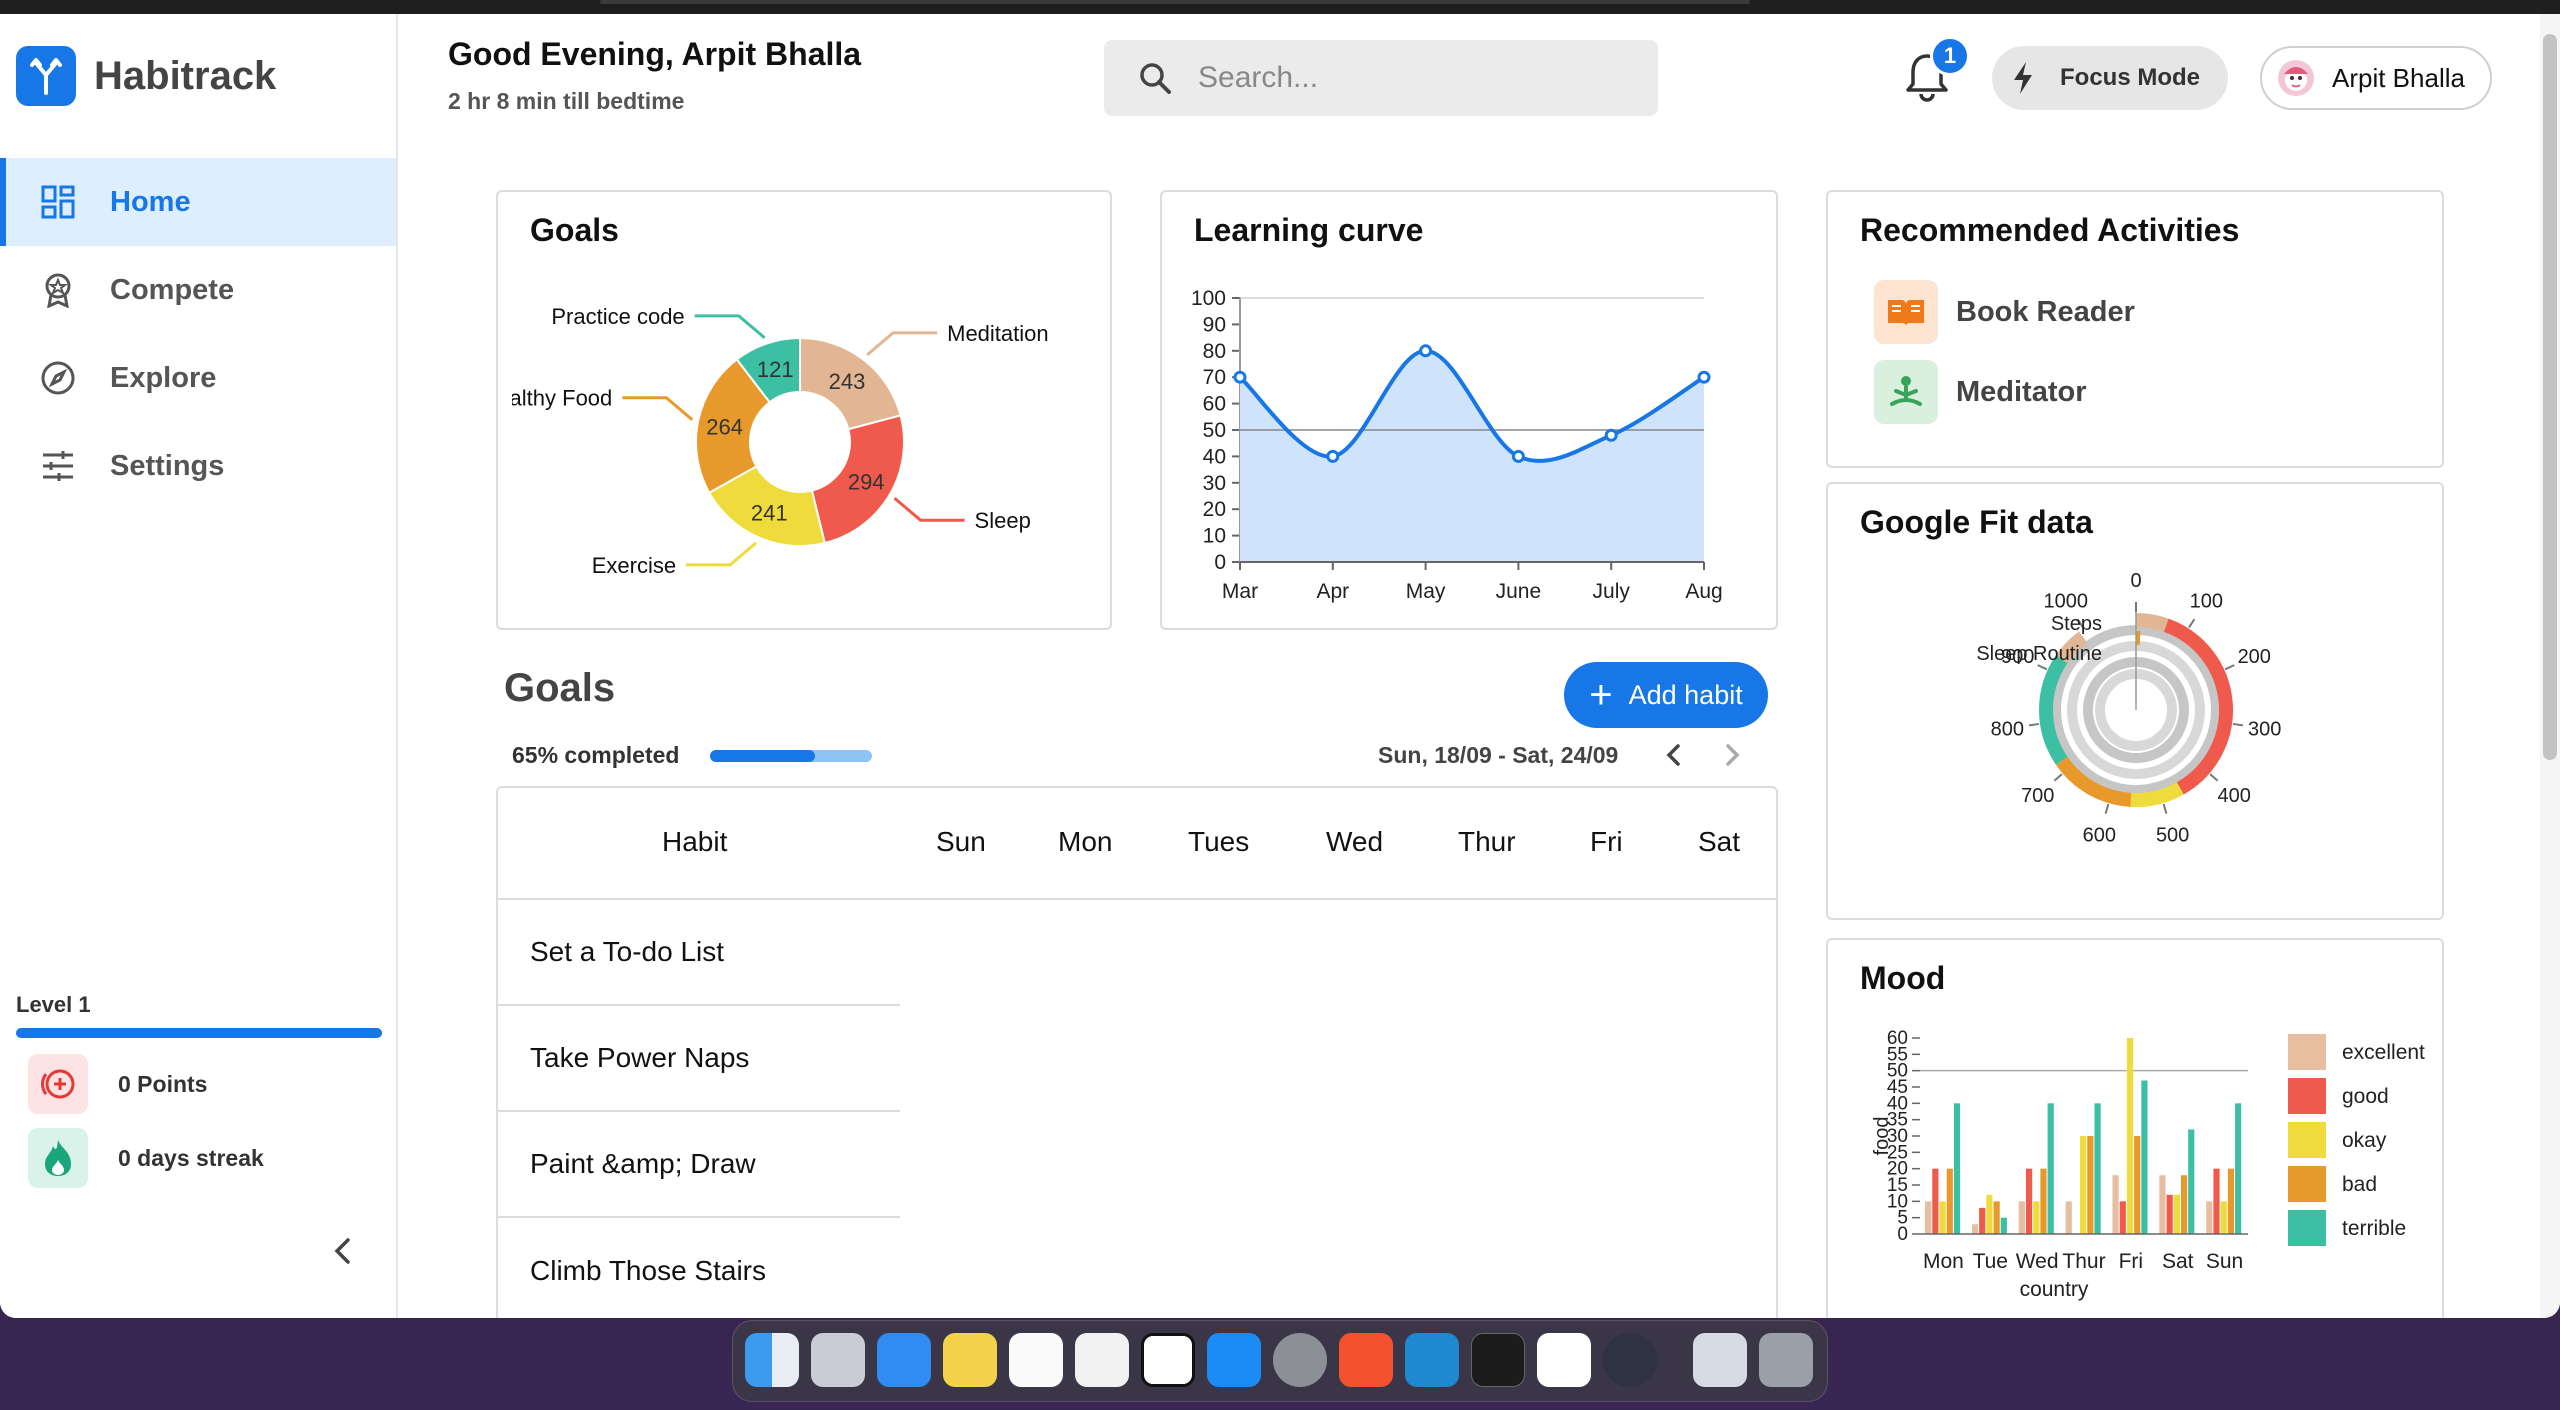 The height and width of the screenshot is (1410, 2560). I want to click on x-tick-label: Sun, so click(2224, 1261).